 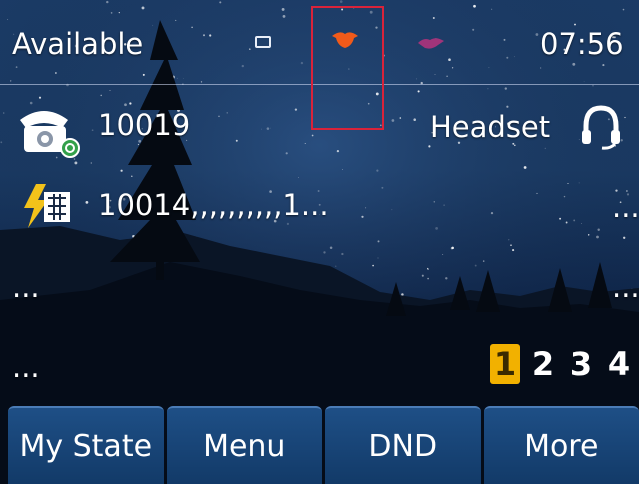 I want to click on line-key-1: 10019, so click(x=134, y=130).